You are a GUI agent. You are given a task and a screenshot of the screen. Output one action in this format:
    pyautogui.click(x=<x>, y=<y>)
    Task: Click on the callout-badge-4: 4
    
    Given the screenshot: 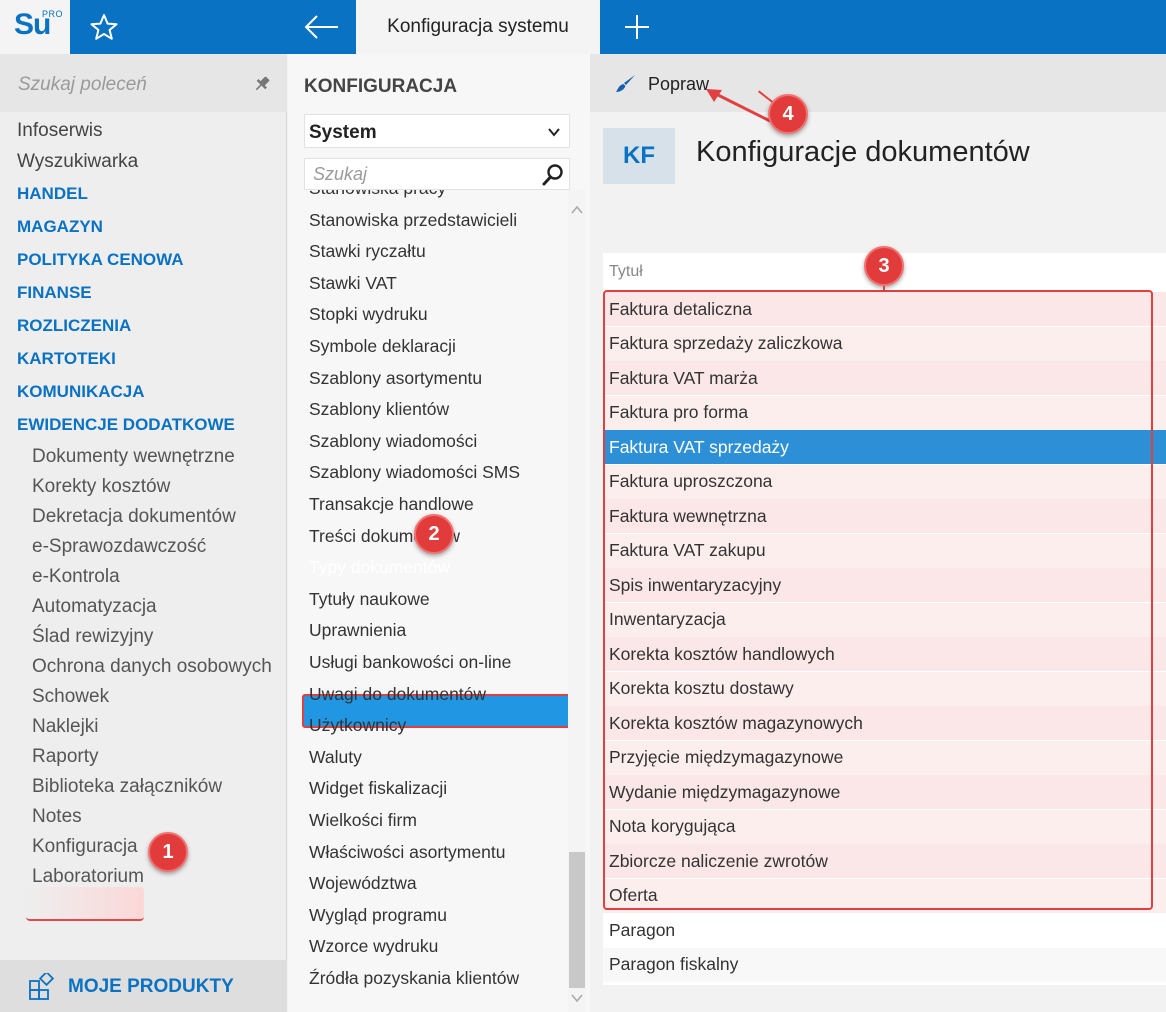 What is the action you would take?
    pyautogui.click(x=788, y=114)
    